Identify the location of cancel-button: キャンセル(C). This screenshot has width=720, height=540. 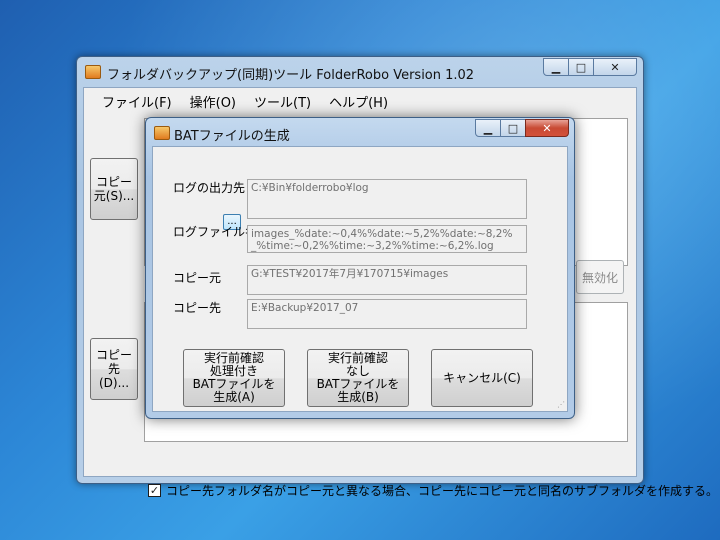
(482, 378).